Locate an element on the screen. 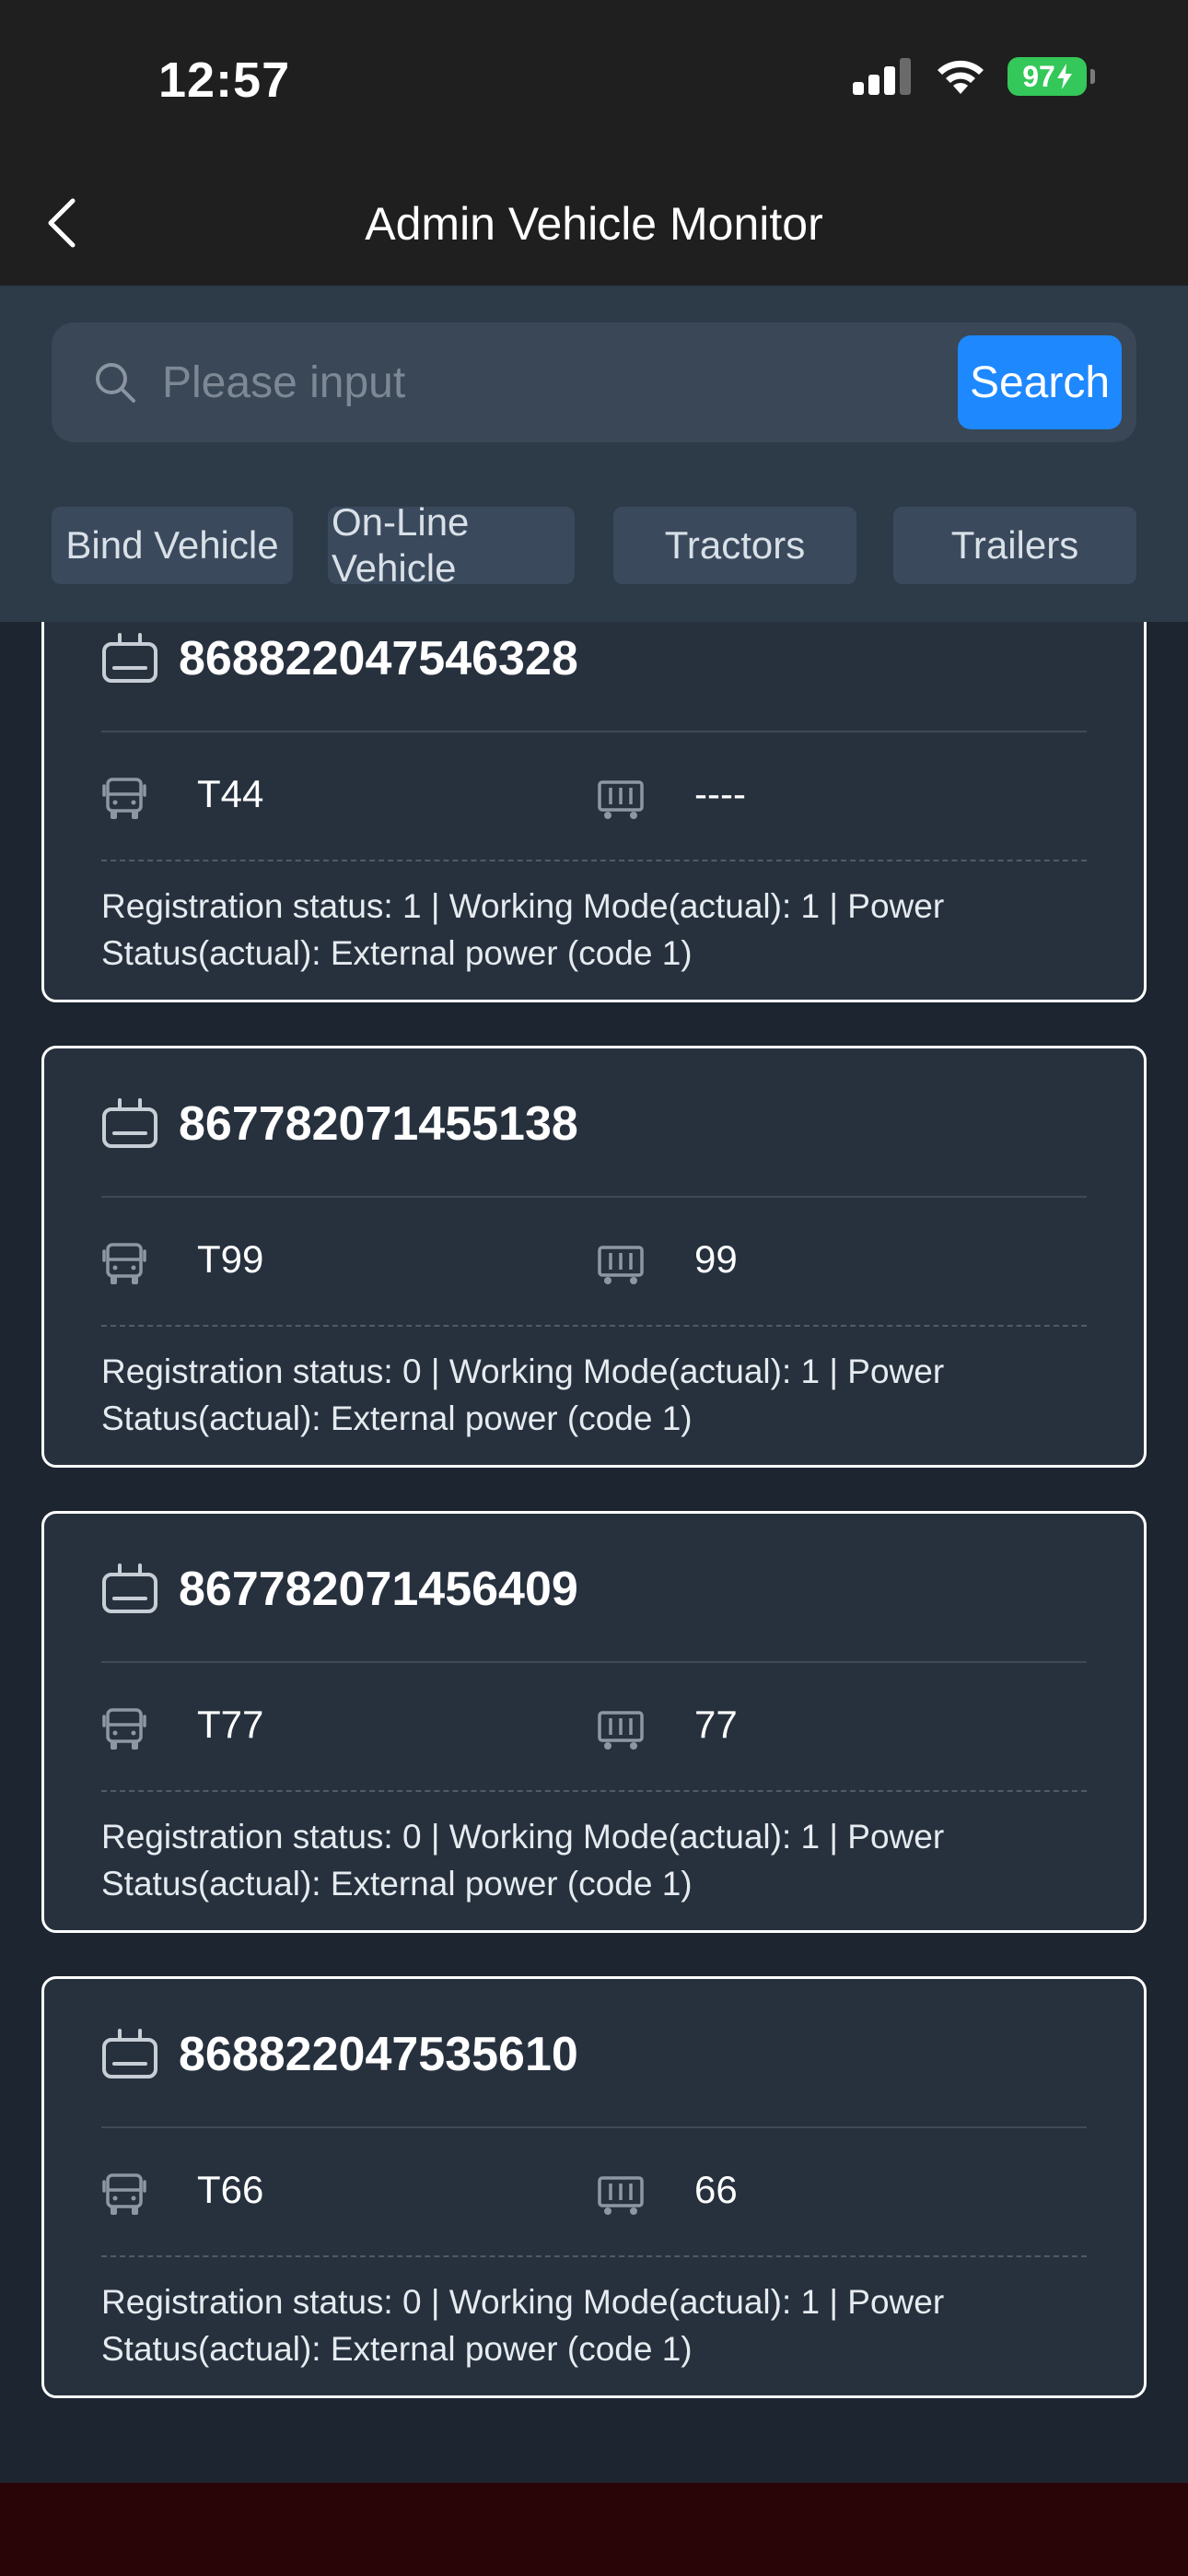  battery-icon: 97 is located at coordinates (1051, 76).